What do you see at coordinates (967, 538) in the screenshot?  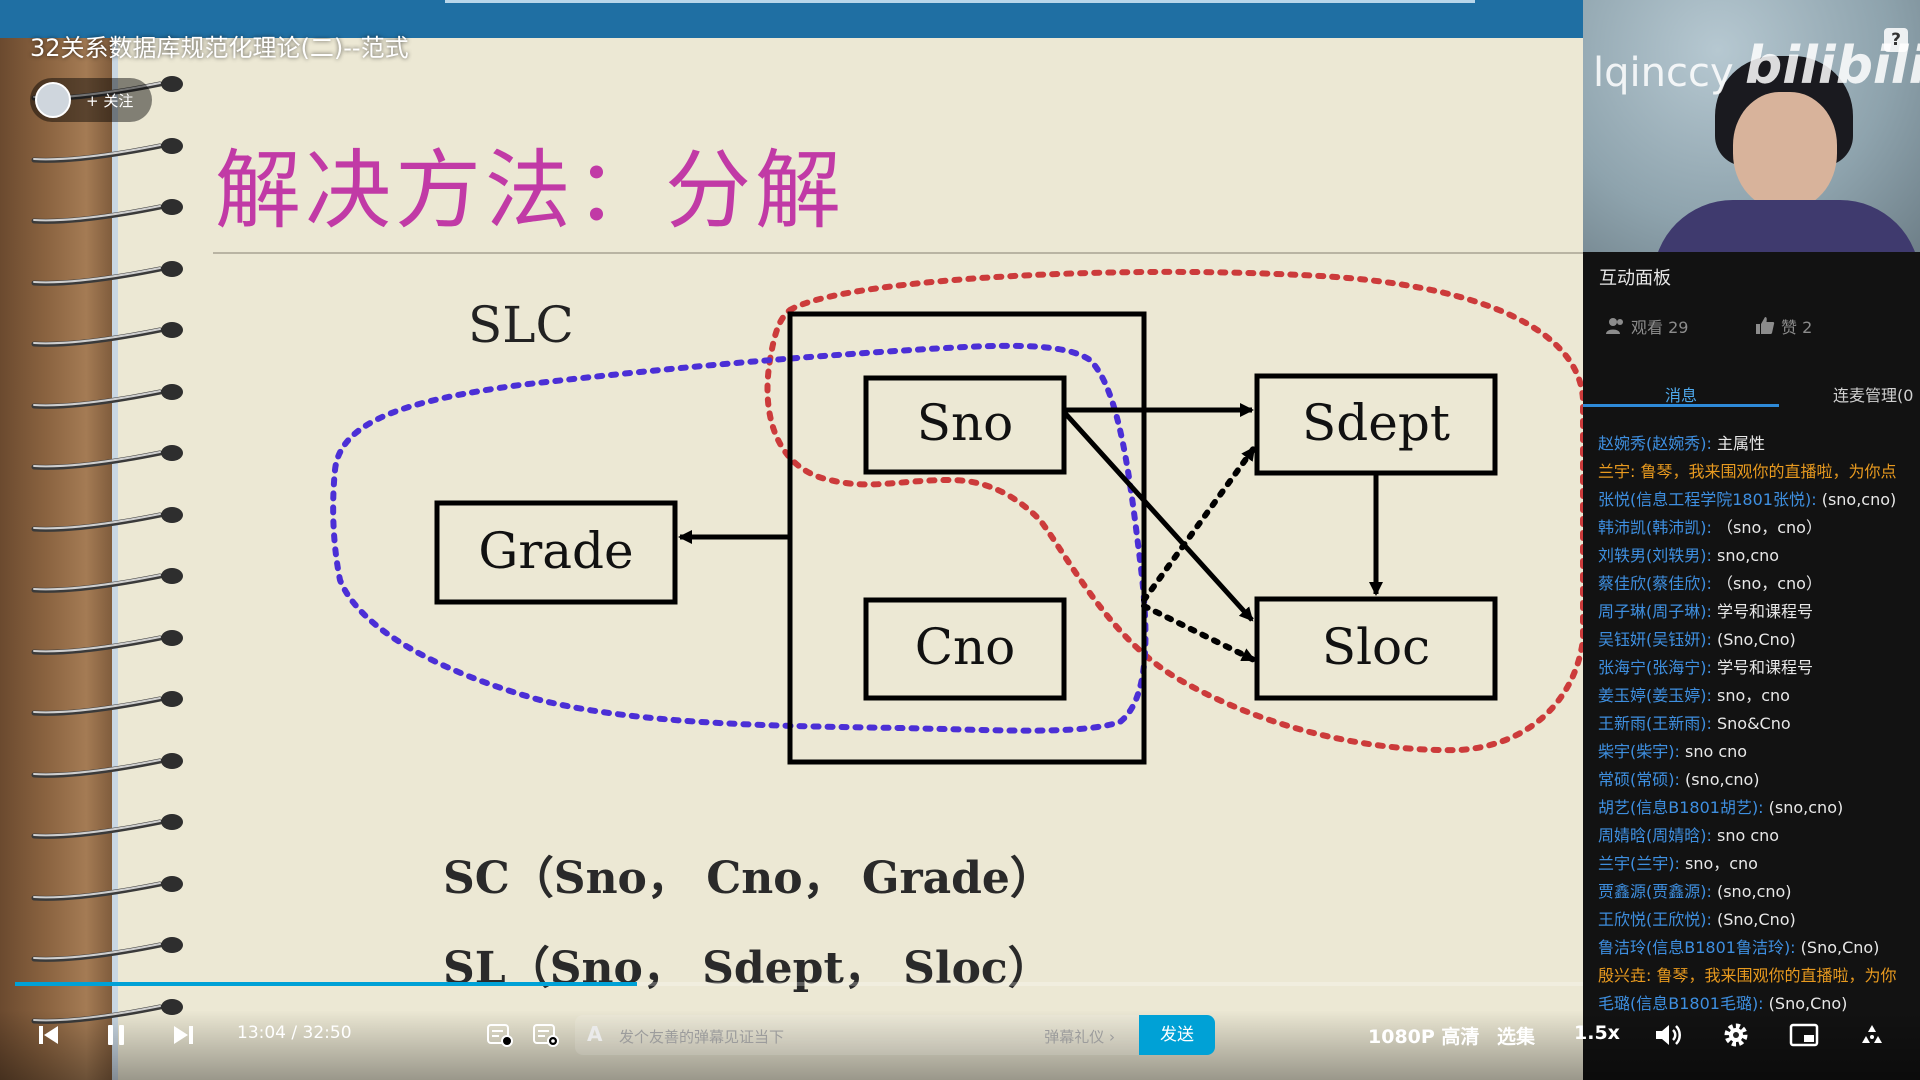 I see `key-group-box` at bounding box center [967, 538].